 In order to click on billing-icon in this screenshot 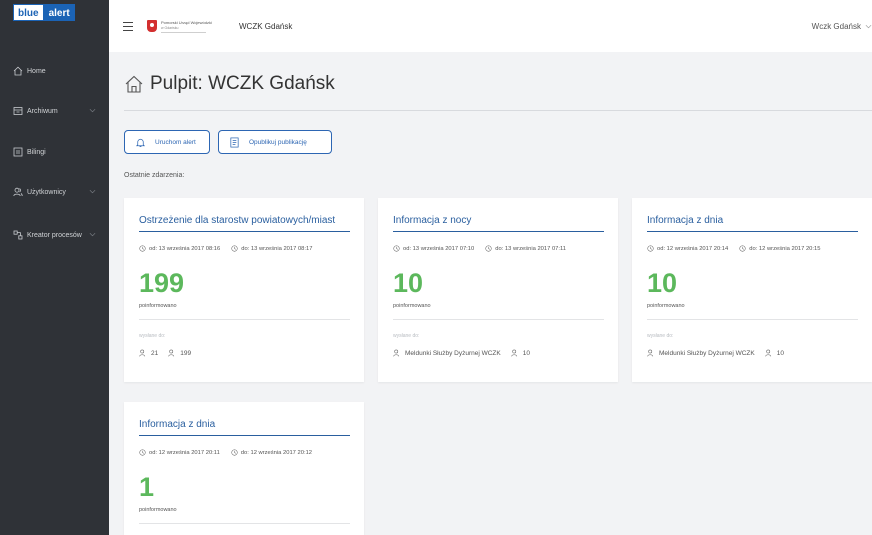, I will do `click(18, 152)`.